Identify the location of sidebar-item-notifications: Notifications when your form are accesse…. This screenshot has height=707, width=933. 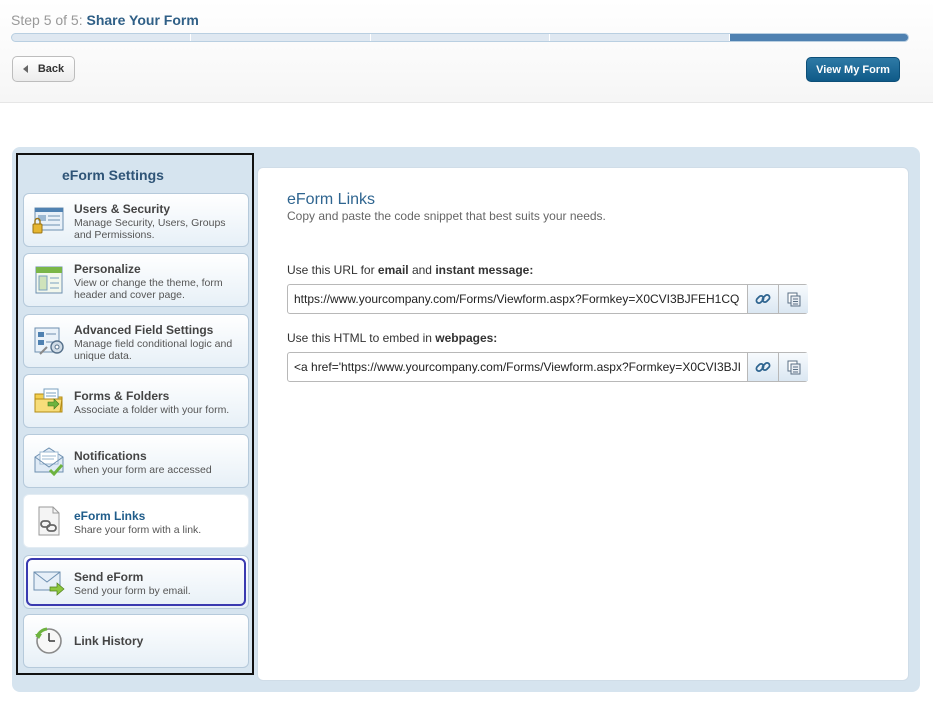
(136, 461).